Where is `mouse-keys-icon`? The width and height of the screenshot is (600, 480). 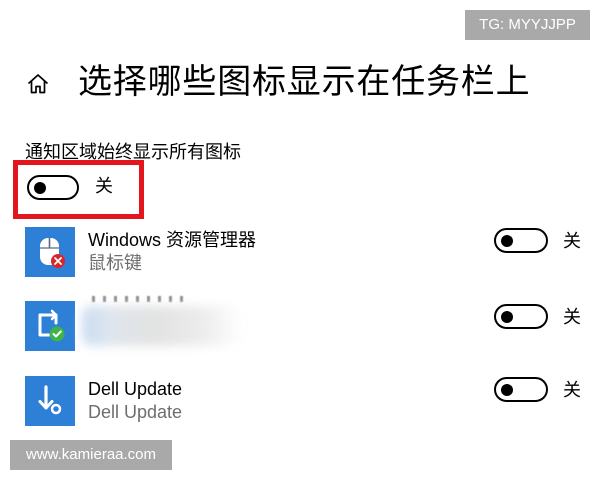
mouse-keys-icon is located at coordinates (52, 253).